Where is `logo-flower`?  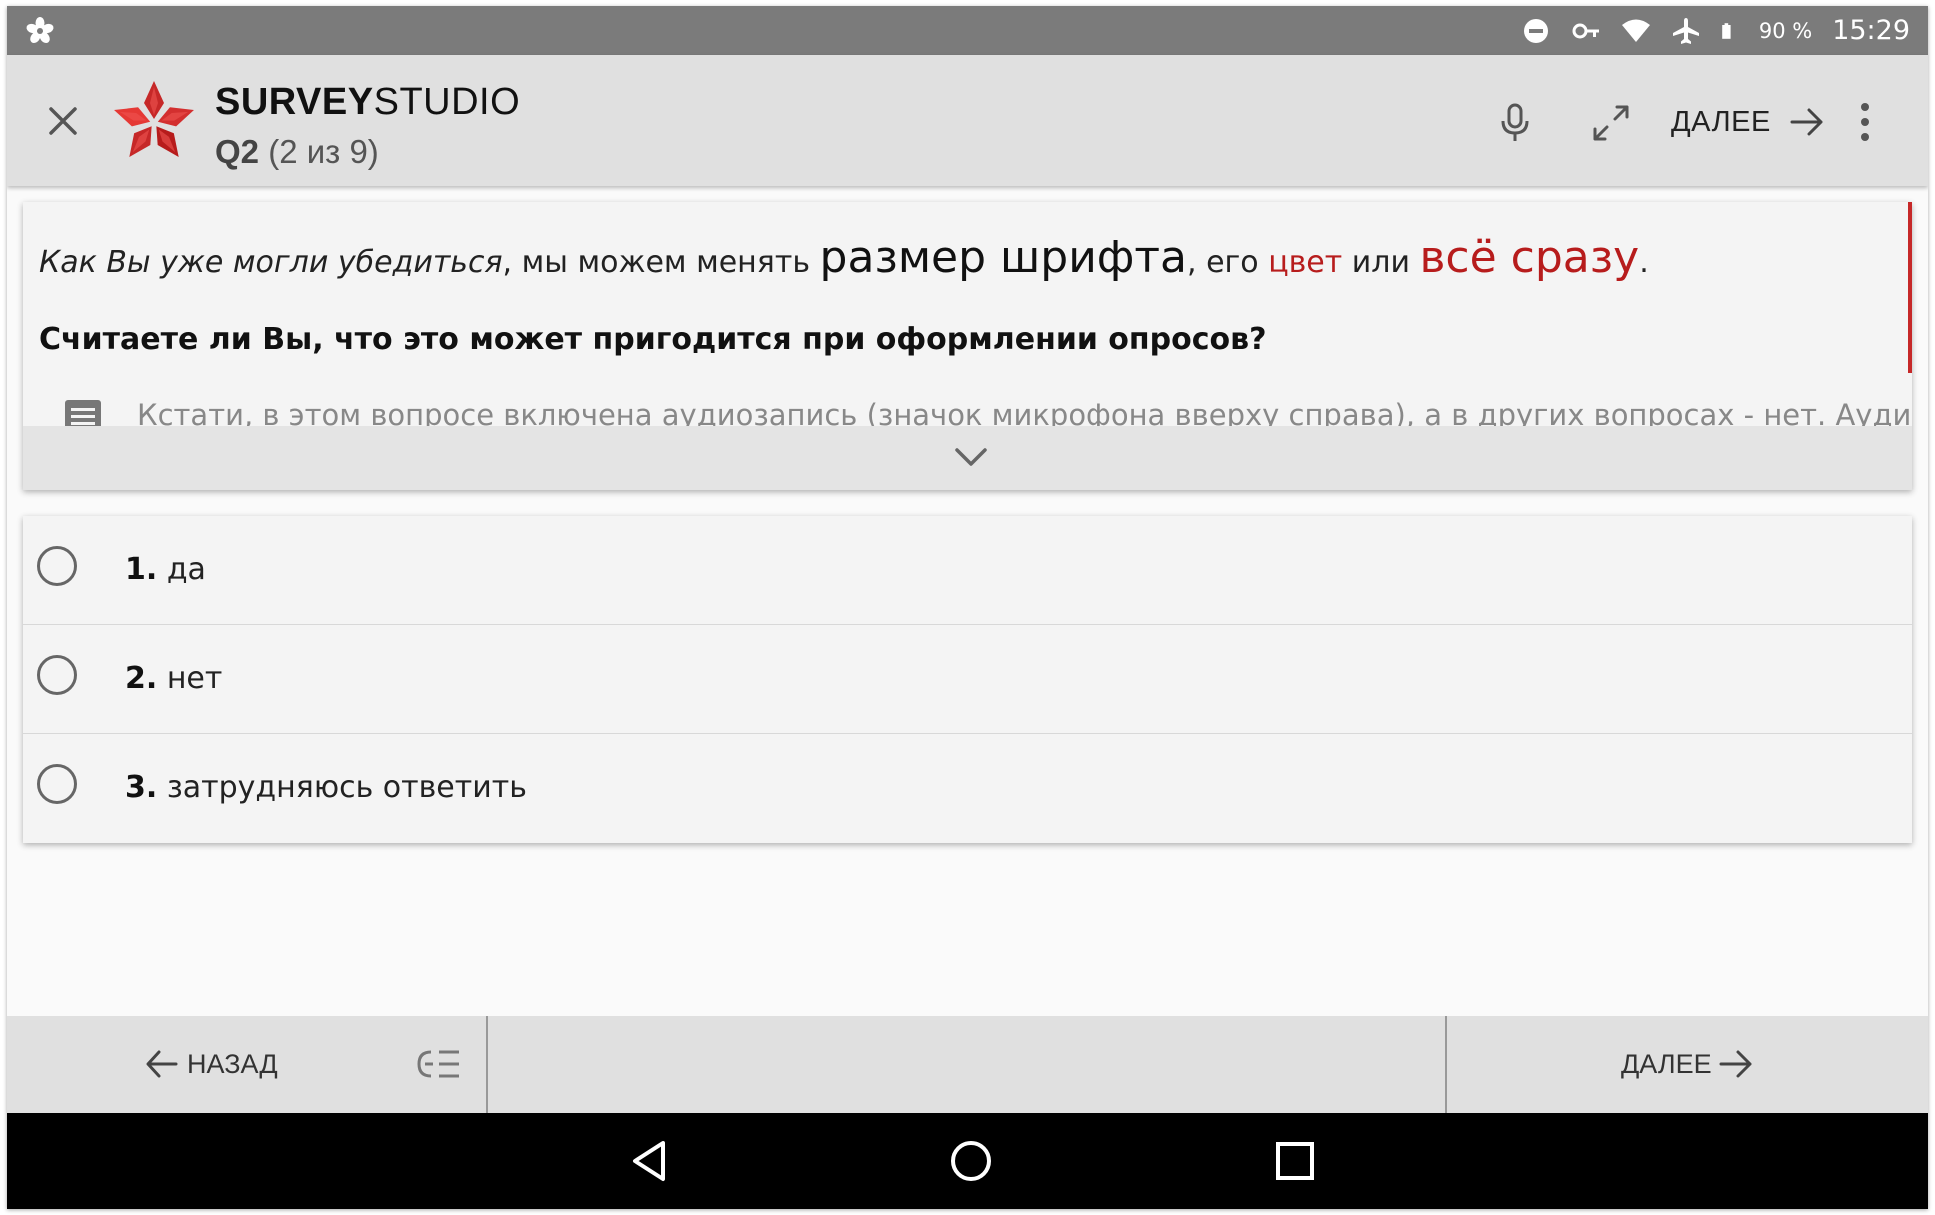
logo-flower is located at coordinates (154, 119).